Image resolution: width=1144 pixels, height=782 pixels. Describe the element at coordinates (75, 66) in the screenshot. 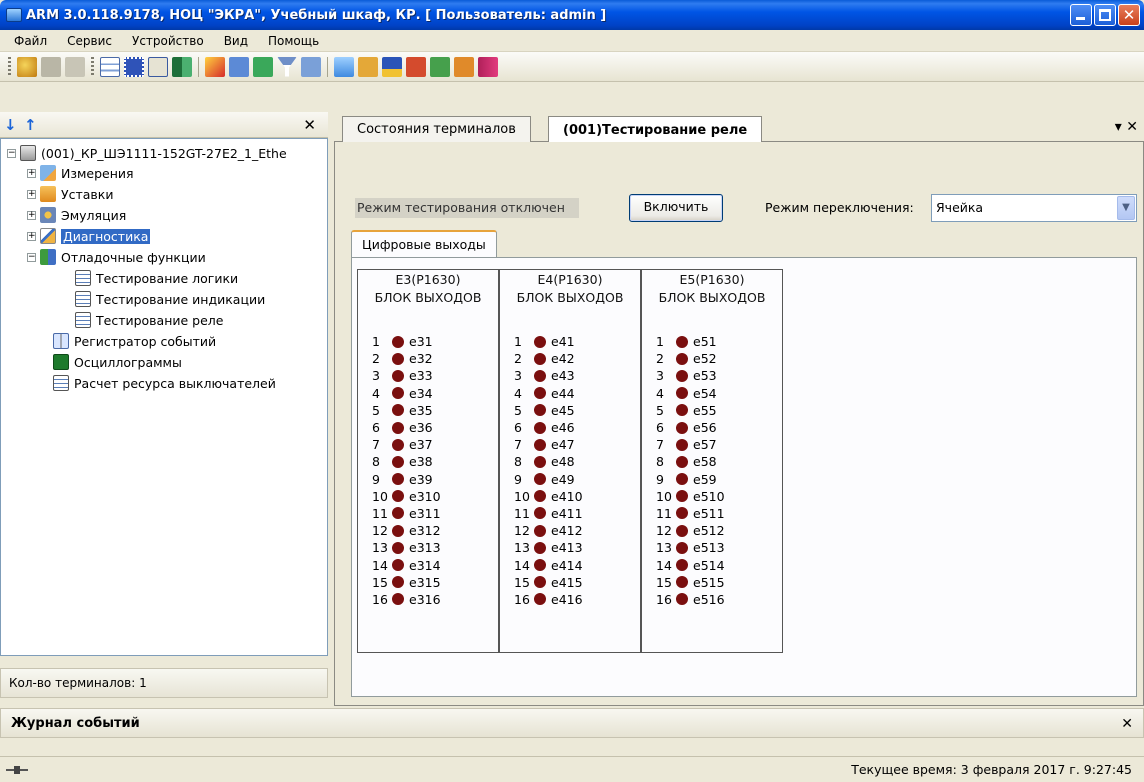

I see `device-icon` at that location.